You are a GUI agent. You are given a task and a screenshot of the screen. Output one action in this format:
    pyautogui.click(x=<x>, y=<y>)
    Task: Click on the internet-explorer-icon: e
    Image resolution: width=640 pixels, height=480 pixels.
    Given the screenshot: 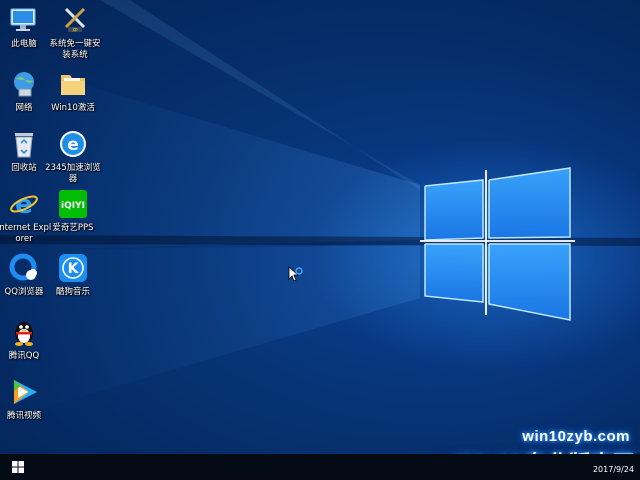 What is the action you would take?
    pyautogui.click(x=24, y=204)
    